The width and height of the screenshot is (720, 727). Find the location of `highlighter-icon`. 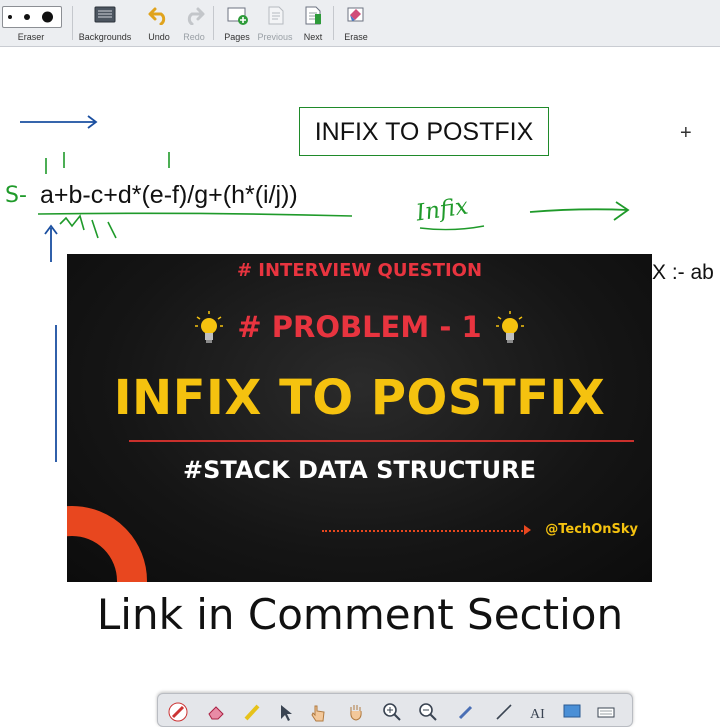

highlighter-icon is located at coordinates (252, 712).